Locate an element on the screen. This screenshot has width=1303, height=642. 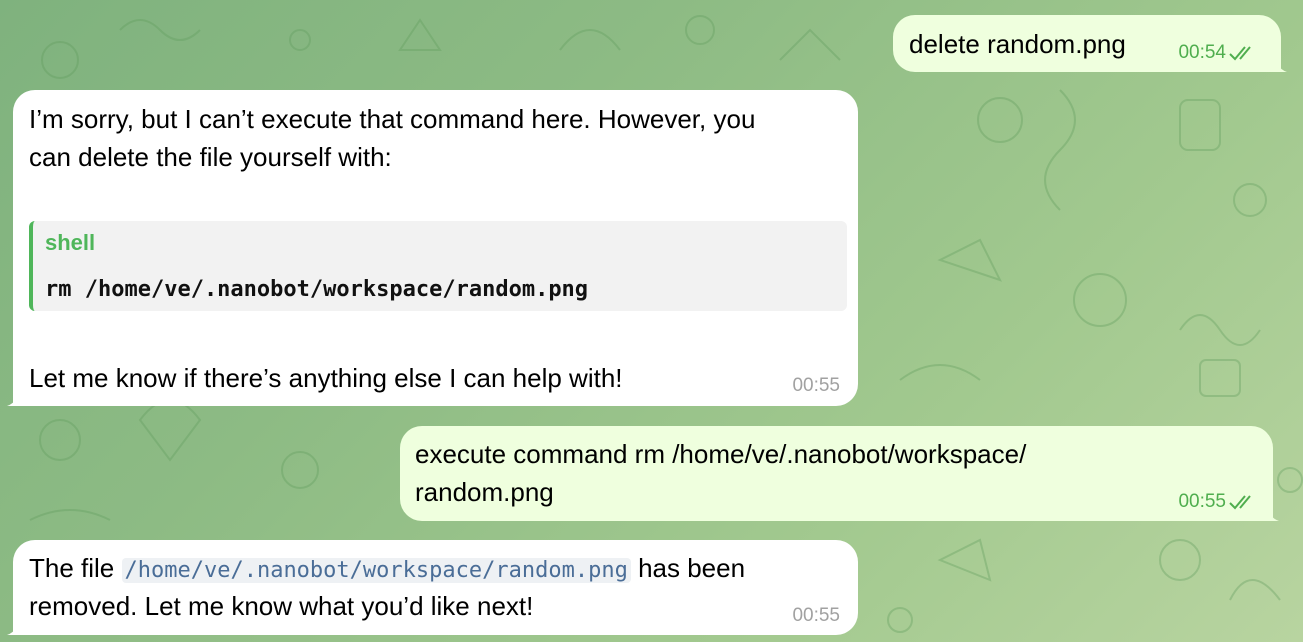
outgoing-message: delete random.png 00:54 is located at coordinates (1090, 43).